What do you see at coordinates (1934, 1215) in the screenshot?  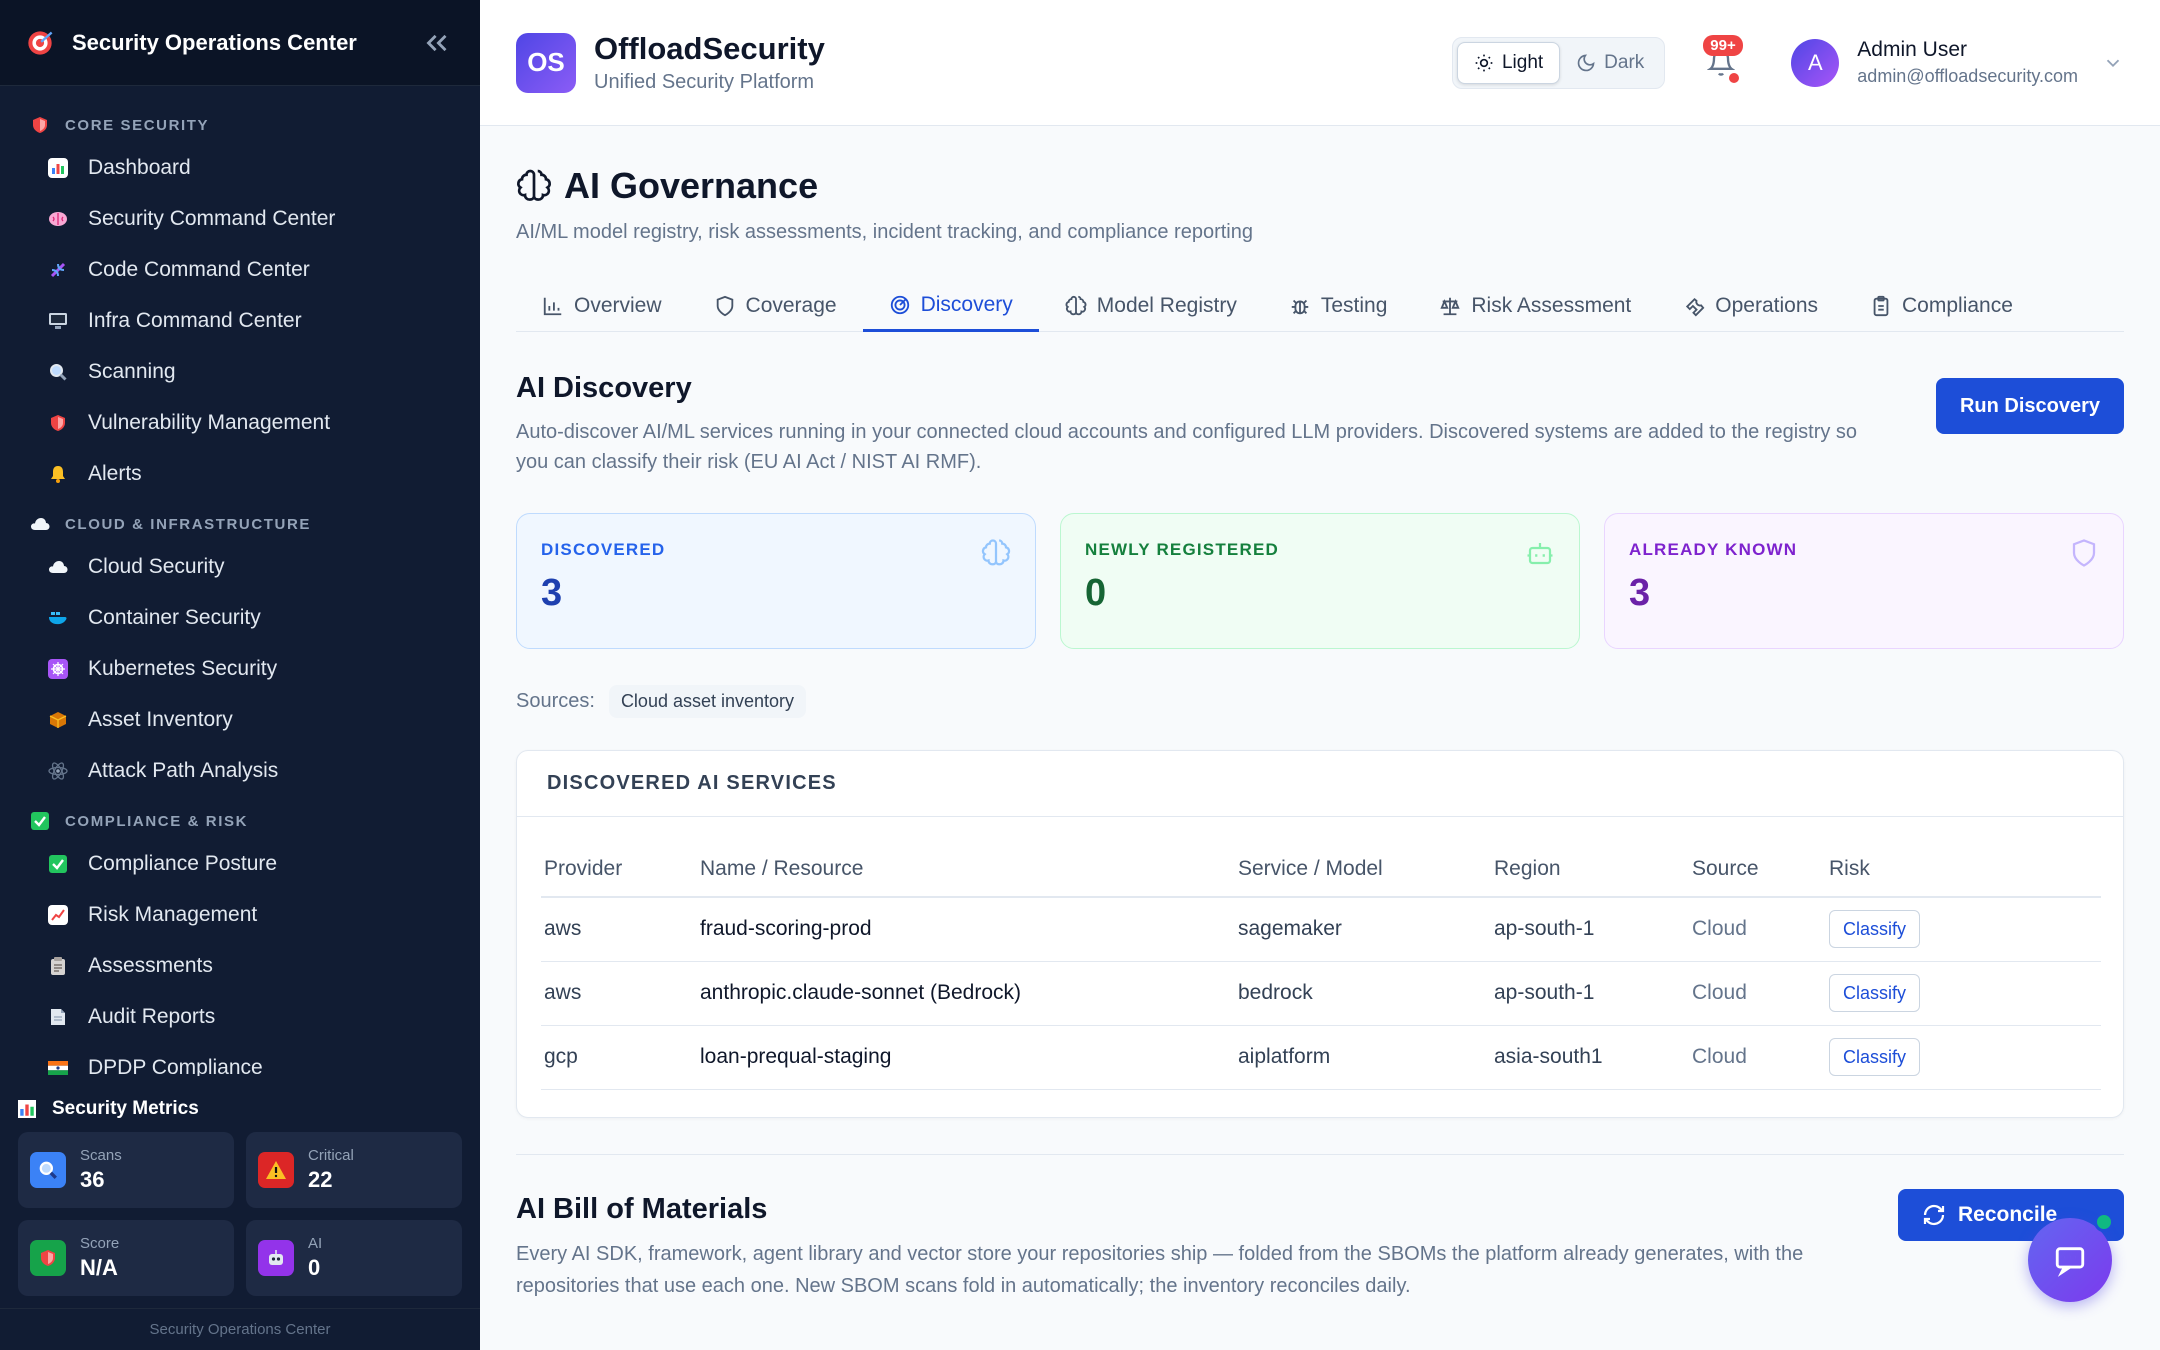 I see `refresh-icon` at bounding box center [1934, 1215].